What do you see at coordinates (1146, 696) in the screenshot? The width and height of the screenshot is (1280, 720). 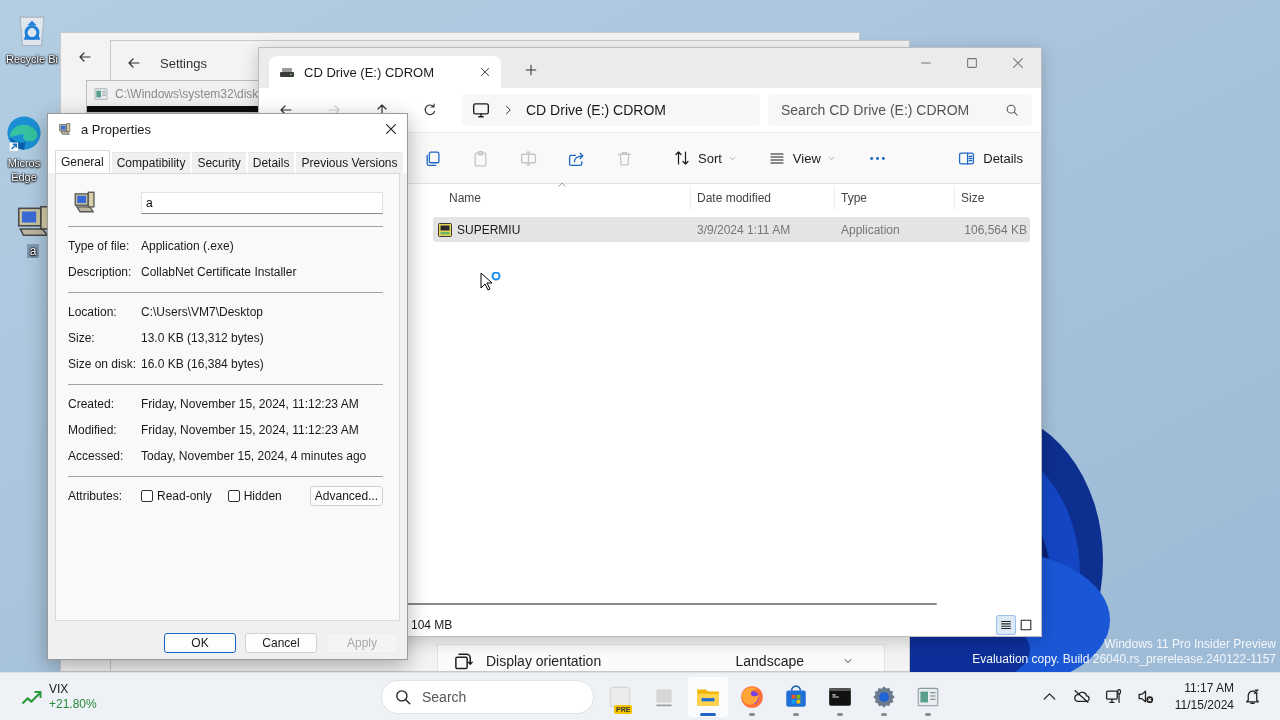 I see `speaker-muted-icon` at bounding box center [1146, 696].